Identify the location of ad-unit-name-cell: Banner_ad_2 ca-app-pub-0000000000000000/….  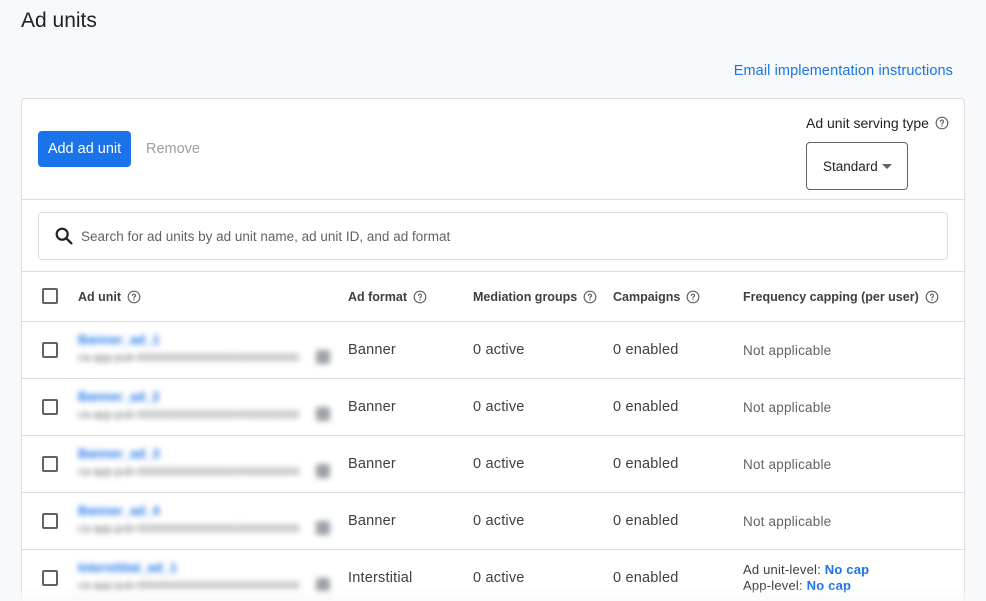
(206, 407).